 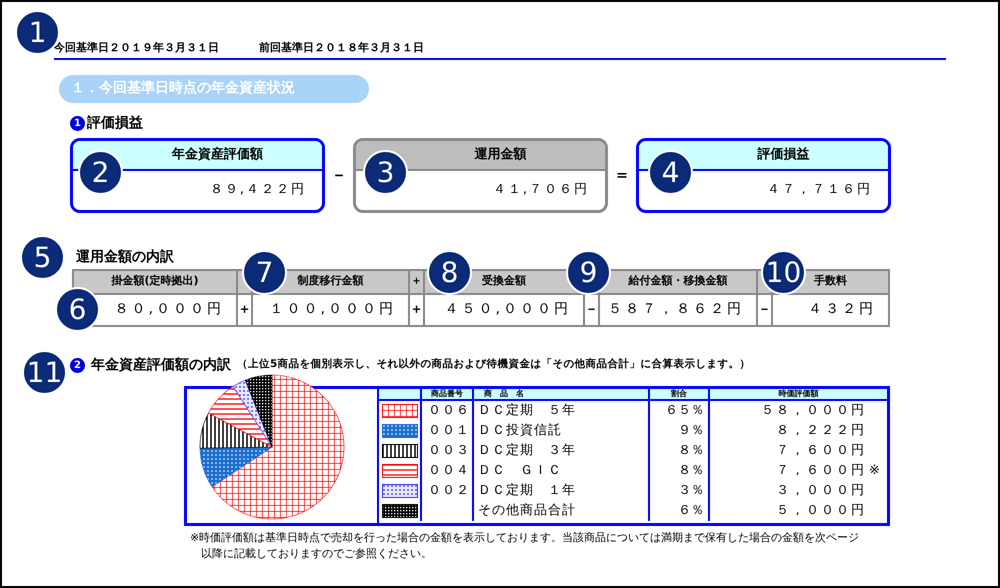 What do you see at coordinates (821, 511) in the screenshot?
I see `value-cell-text: ５，０００円` at bounding box center [821, 511].